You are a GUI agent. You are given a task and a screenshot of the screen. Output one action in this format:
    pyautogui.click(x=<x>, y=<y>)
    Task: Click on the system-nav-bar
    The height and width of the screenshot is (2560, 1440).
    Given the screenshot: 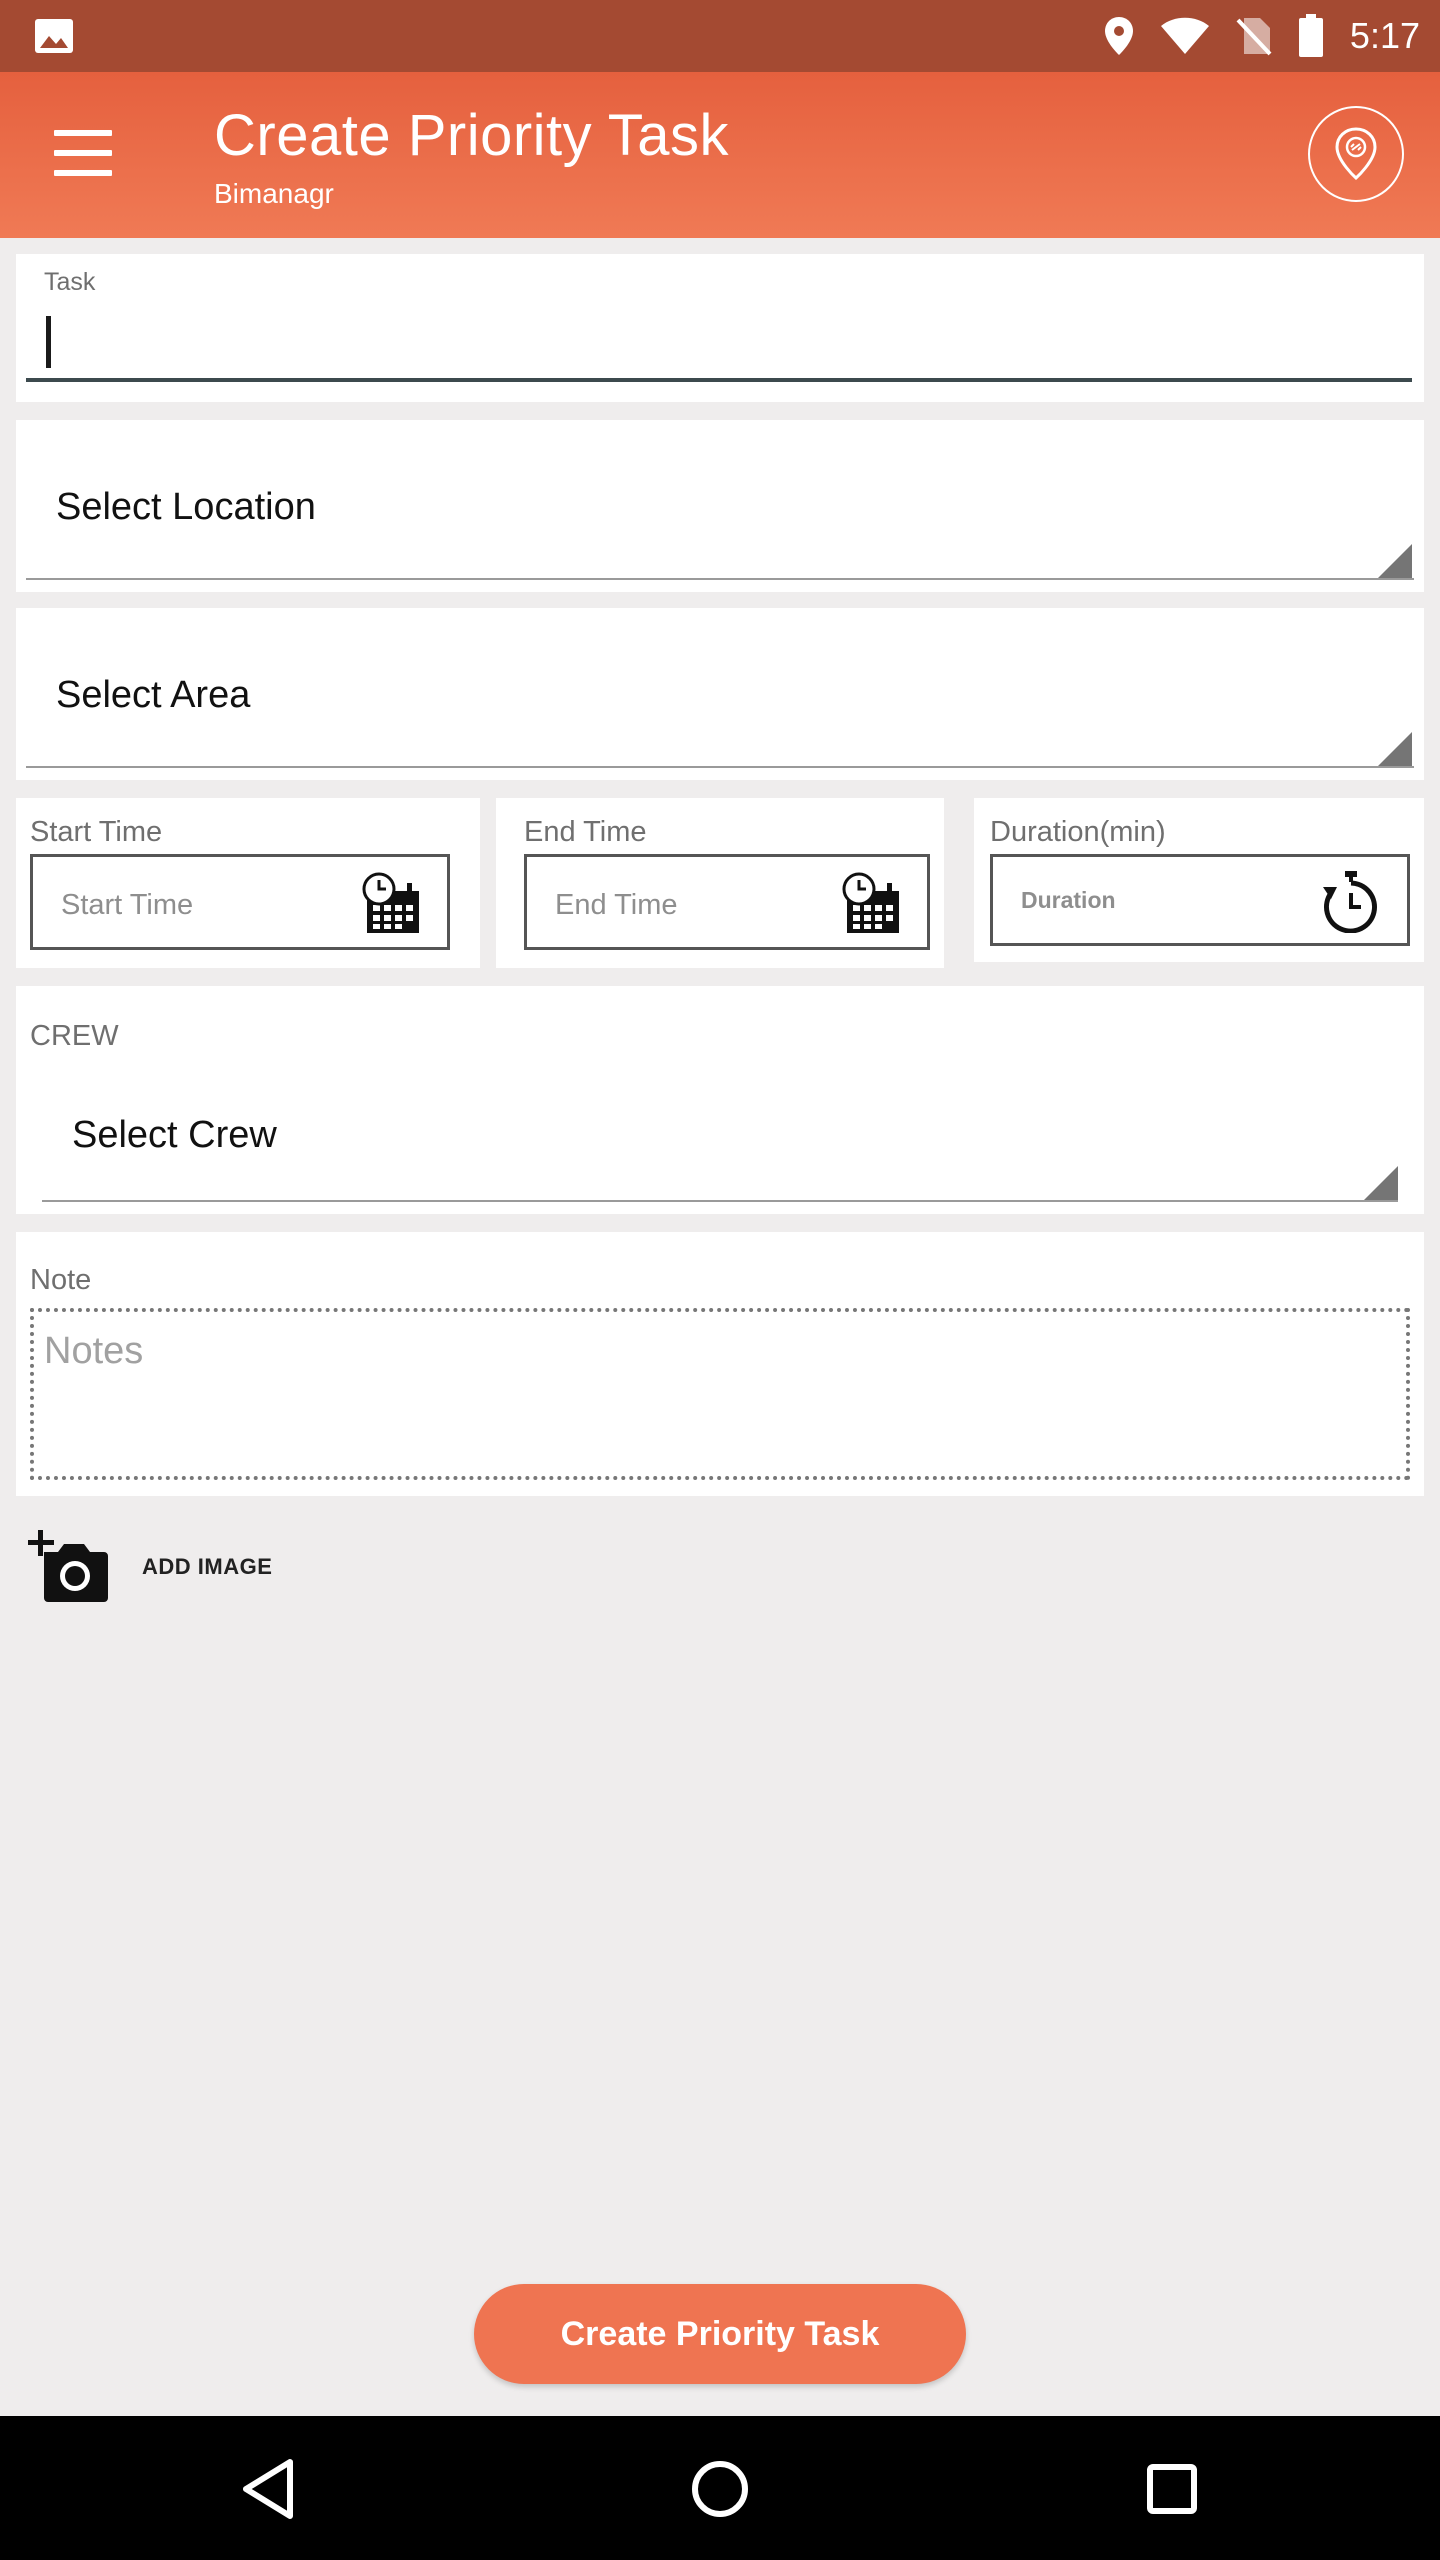 What is the action you would take?
    pyautogui.click(x=720, y=2488)
    